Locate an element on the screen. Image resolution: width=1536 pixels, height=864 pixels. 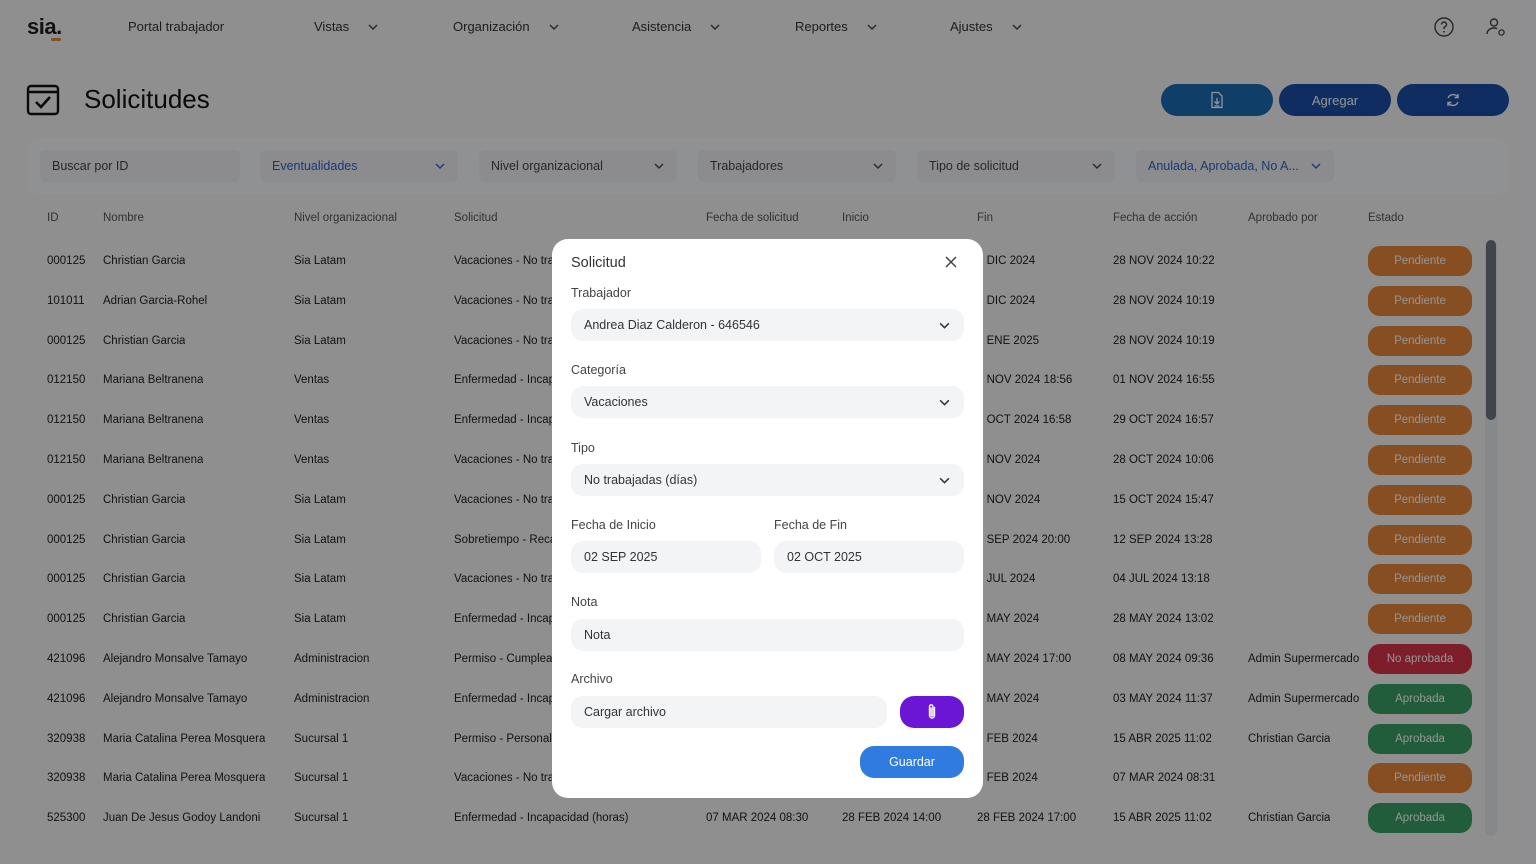
modal-title: Solicitud is located at coordinates (598, 263).